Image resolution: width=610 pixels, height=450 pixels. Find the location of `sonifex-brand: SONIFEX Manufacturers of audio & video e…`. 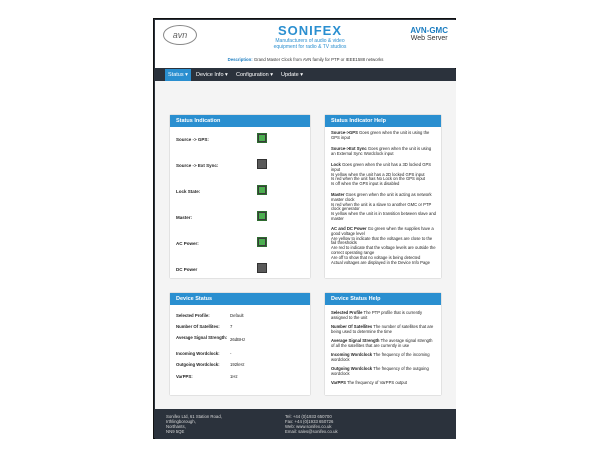

sonifex-brand: SONIFEX Manufacturers of audio & video e… is located at coordinates (310, 36).